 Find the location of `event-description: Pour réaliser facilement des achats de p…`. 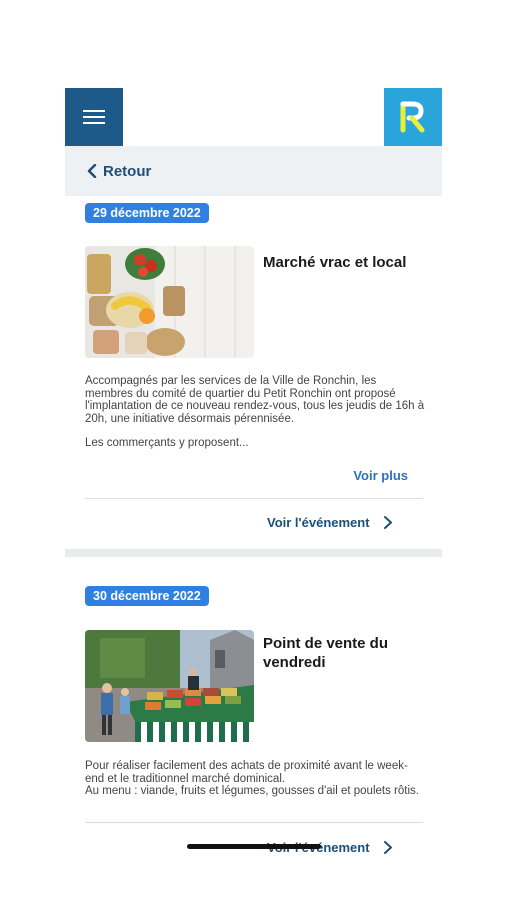

event-description: Pour réaliser facilement des achats de p… is located at coordinates (252, 779).